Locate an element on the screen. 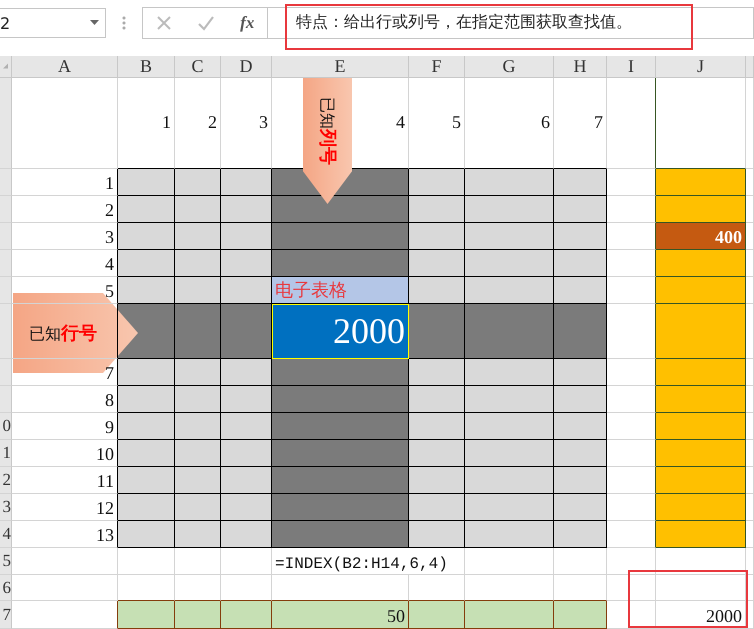  grip-icon is located at coordinates (124, 23).